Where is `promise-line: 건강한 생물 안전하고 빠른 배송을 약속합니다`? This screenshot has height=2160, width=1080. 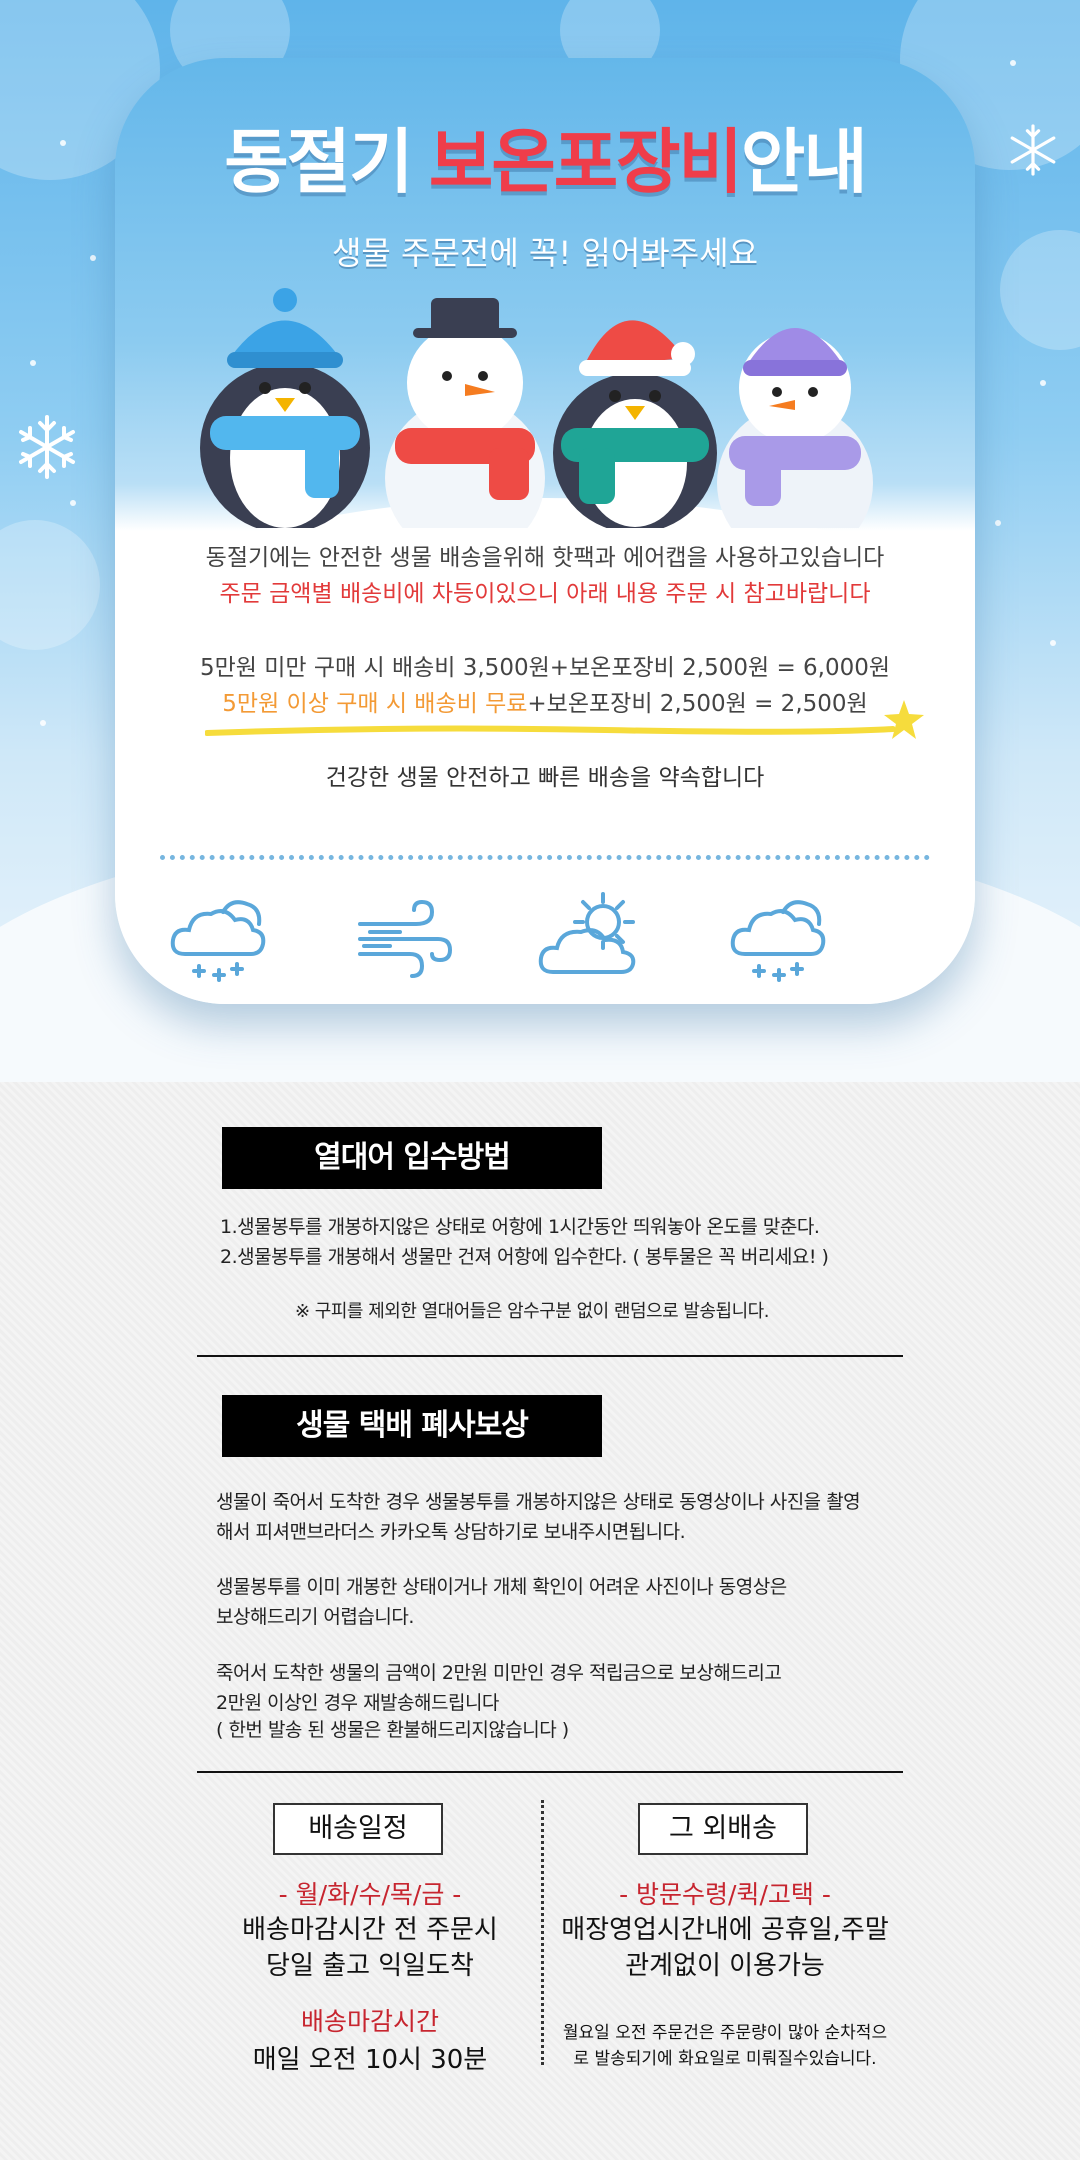 promise-line: 건강한 생물 안전하고 빠른 배송을 약속합니다 is located at coordinates (545, 778).